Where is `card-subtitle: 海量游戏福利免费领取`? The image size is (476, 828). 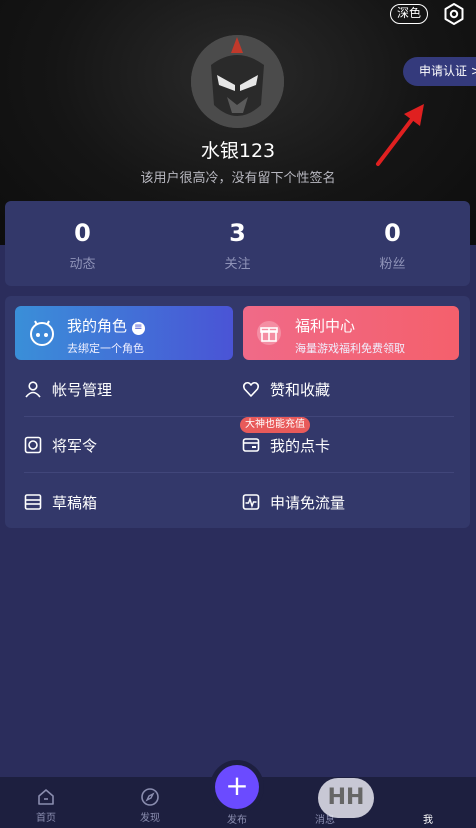 card-subtitle: 海量游戏福利免费领取 is located at coordinates (350, 348).